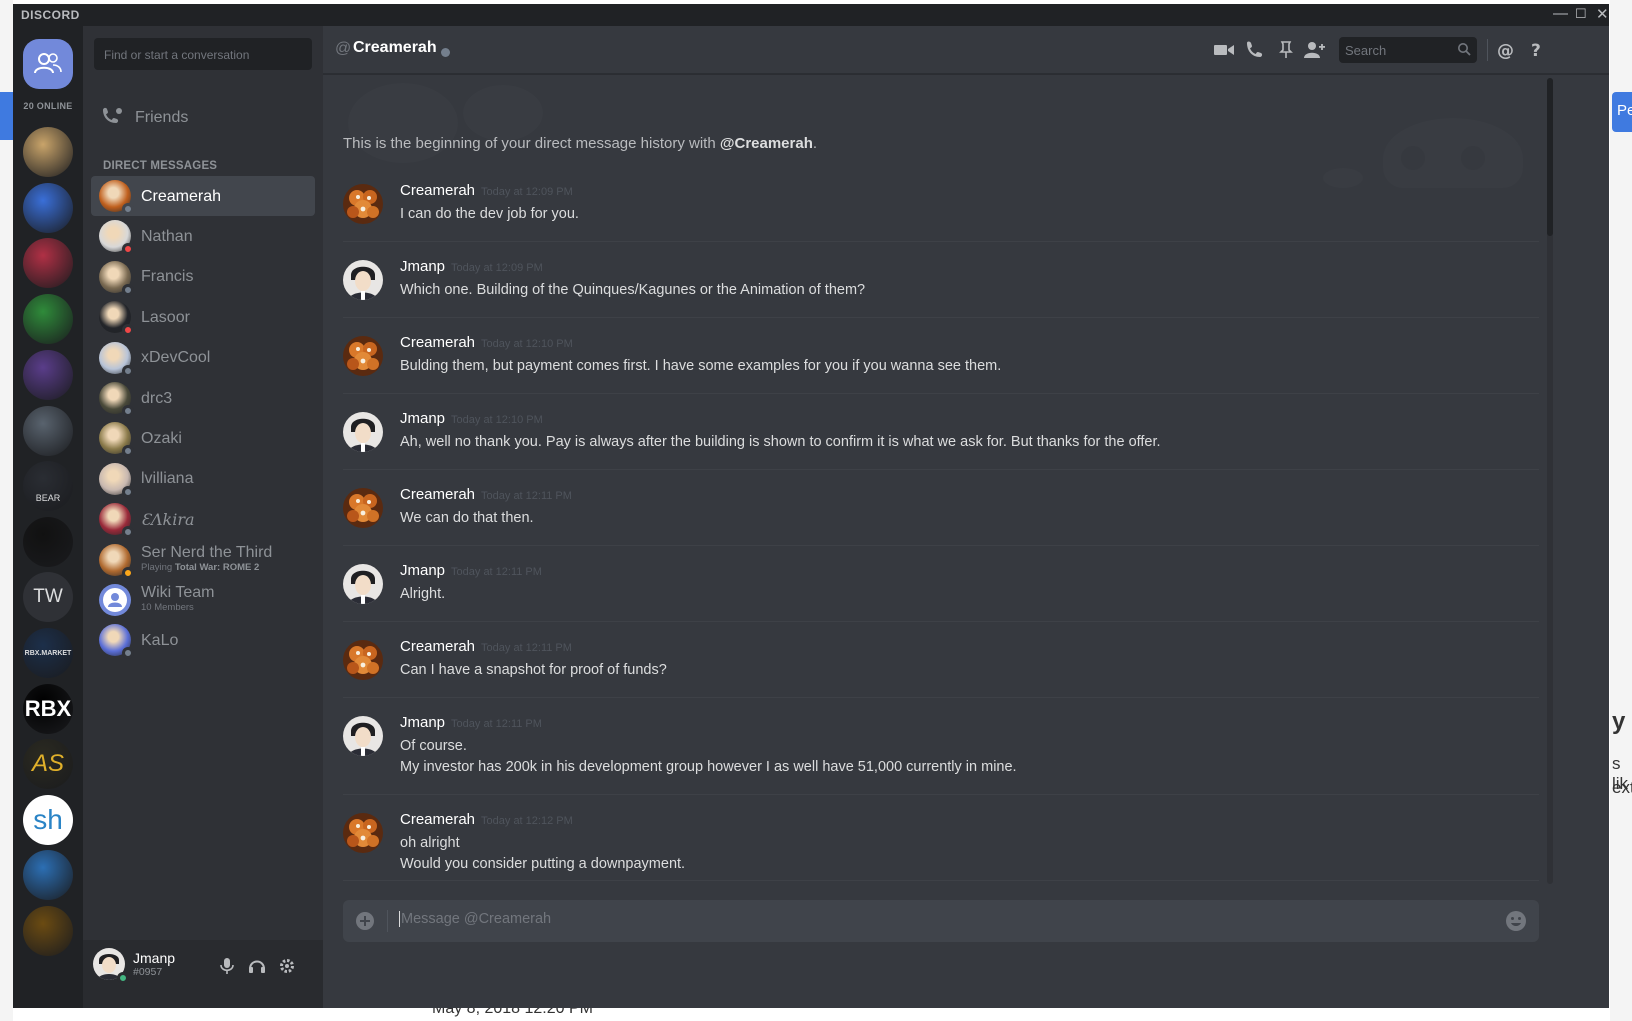 The height and width of the screenshot is (1021, 1632). What do you see at coordinates (489, 214) in the screenshot?
I see `message-line: I can do the dev job for you.` at bounding box center [489, 214].